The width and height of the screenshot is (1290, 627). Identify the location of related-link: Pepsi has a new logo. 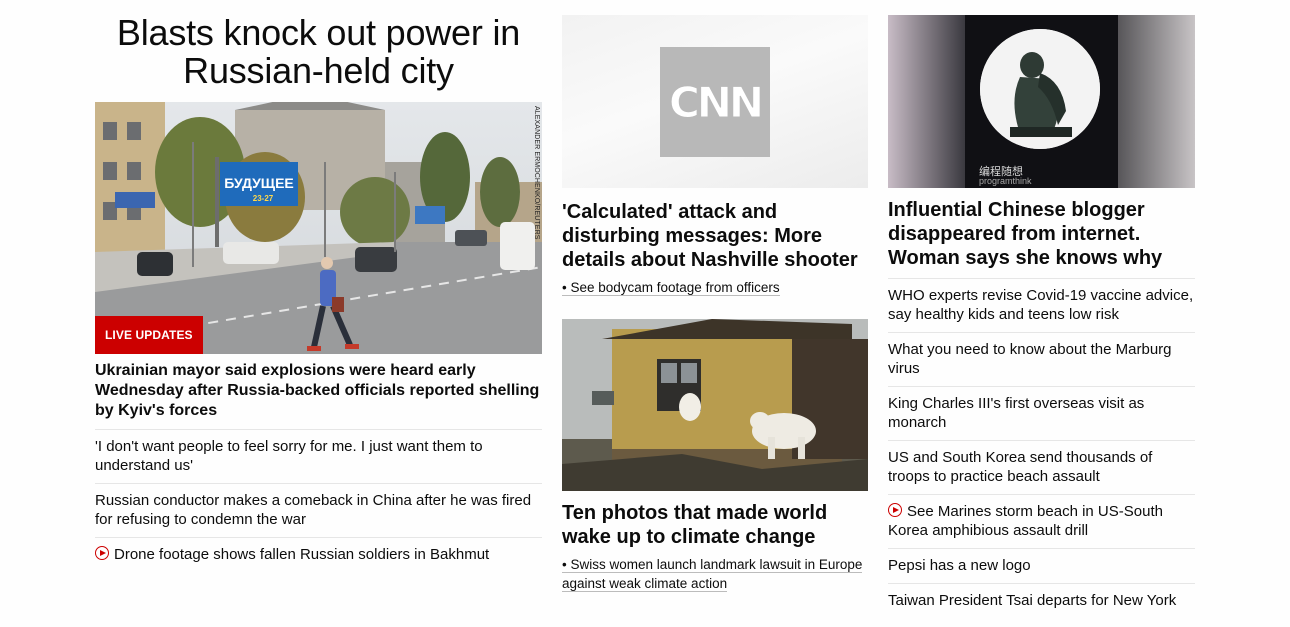
(1041, 565).